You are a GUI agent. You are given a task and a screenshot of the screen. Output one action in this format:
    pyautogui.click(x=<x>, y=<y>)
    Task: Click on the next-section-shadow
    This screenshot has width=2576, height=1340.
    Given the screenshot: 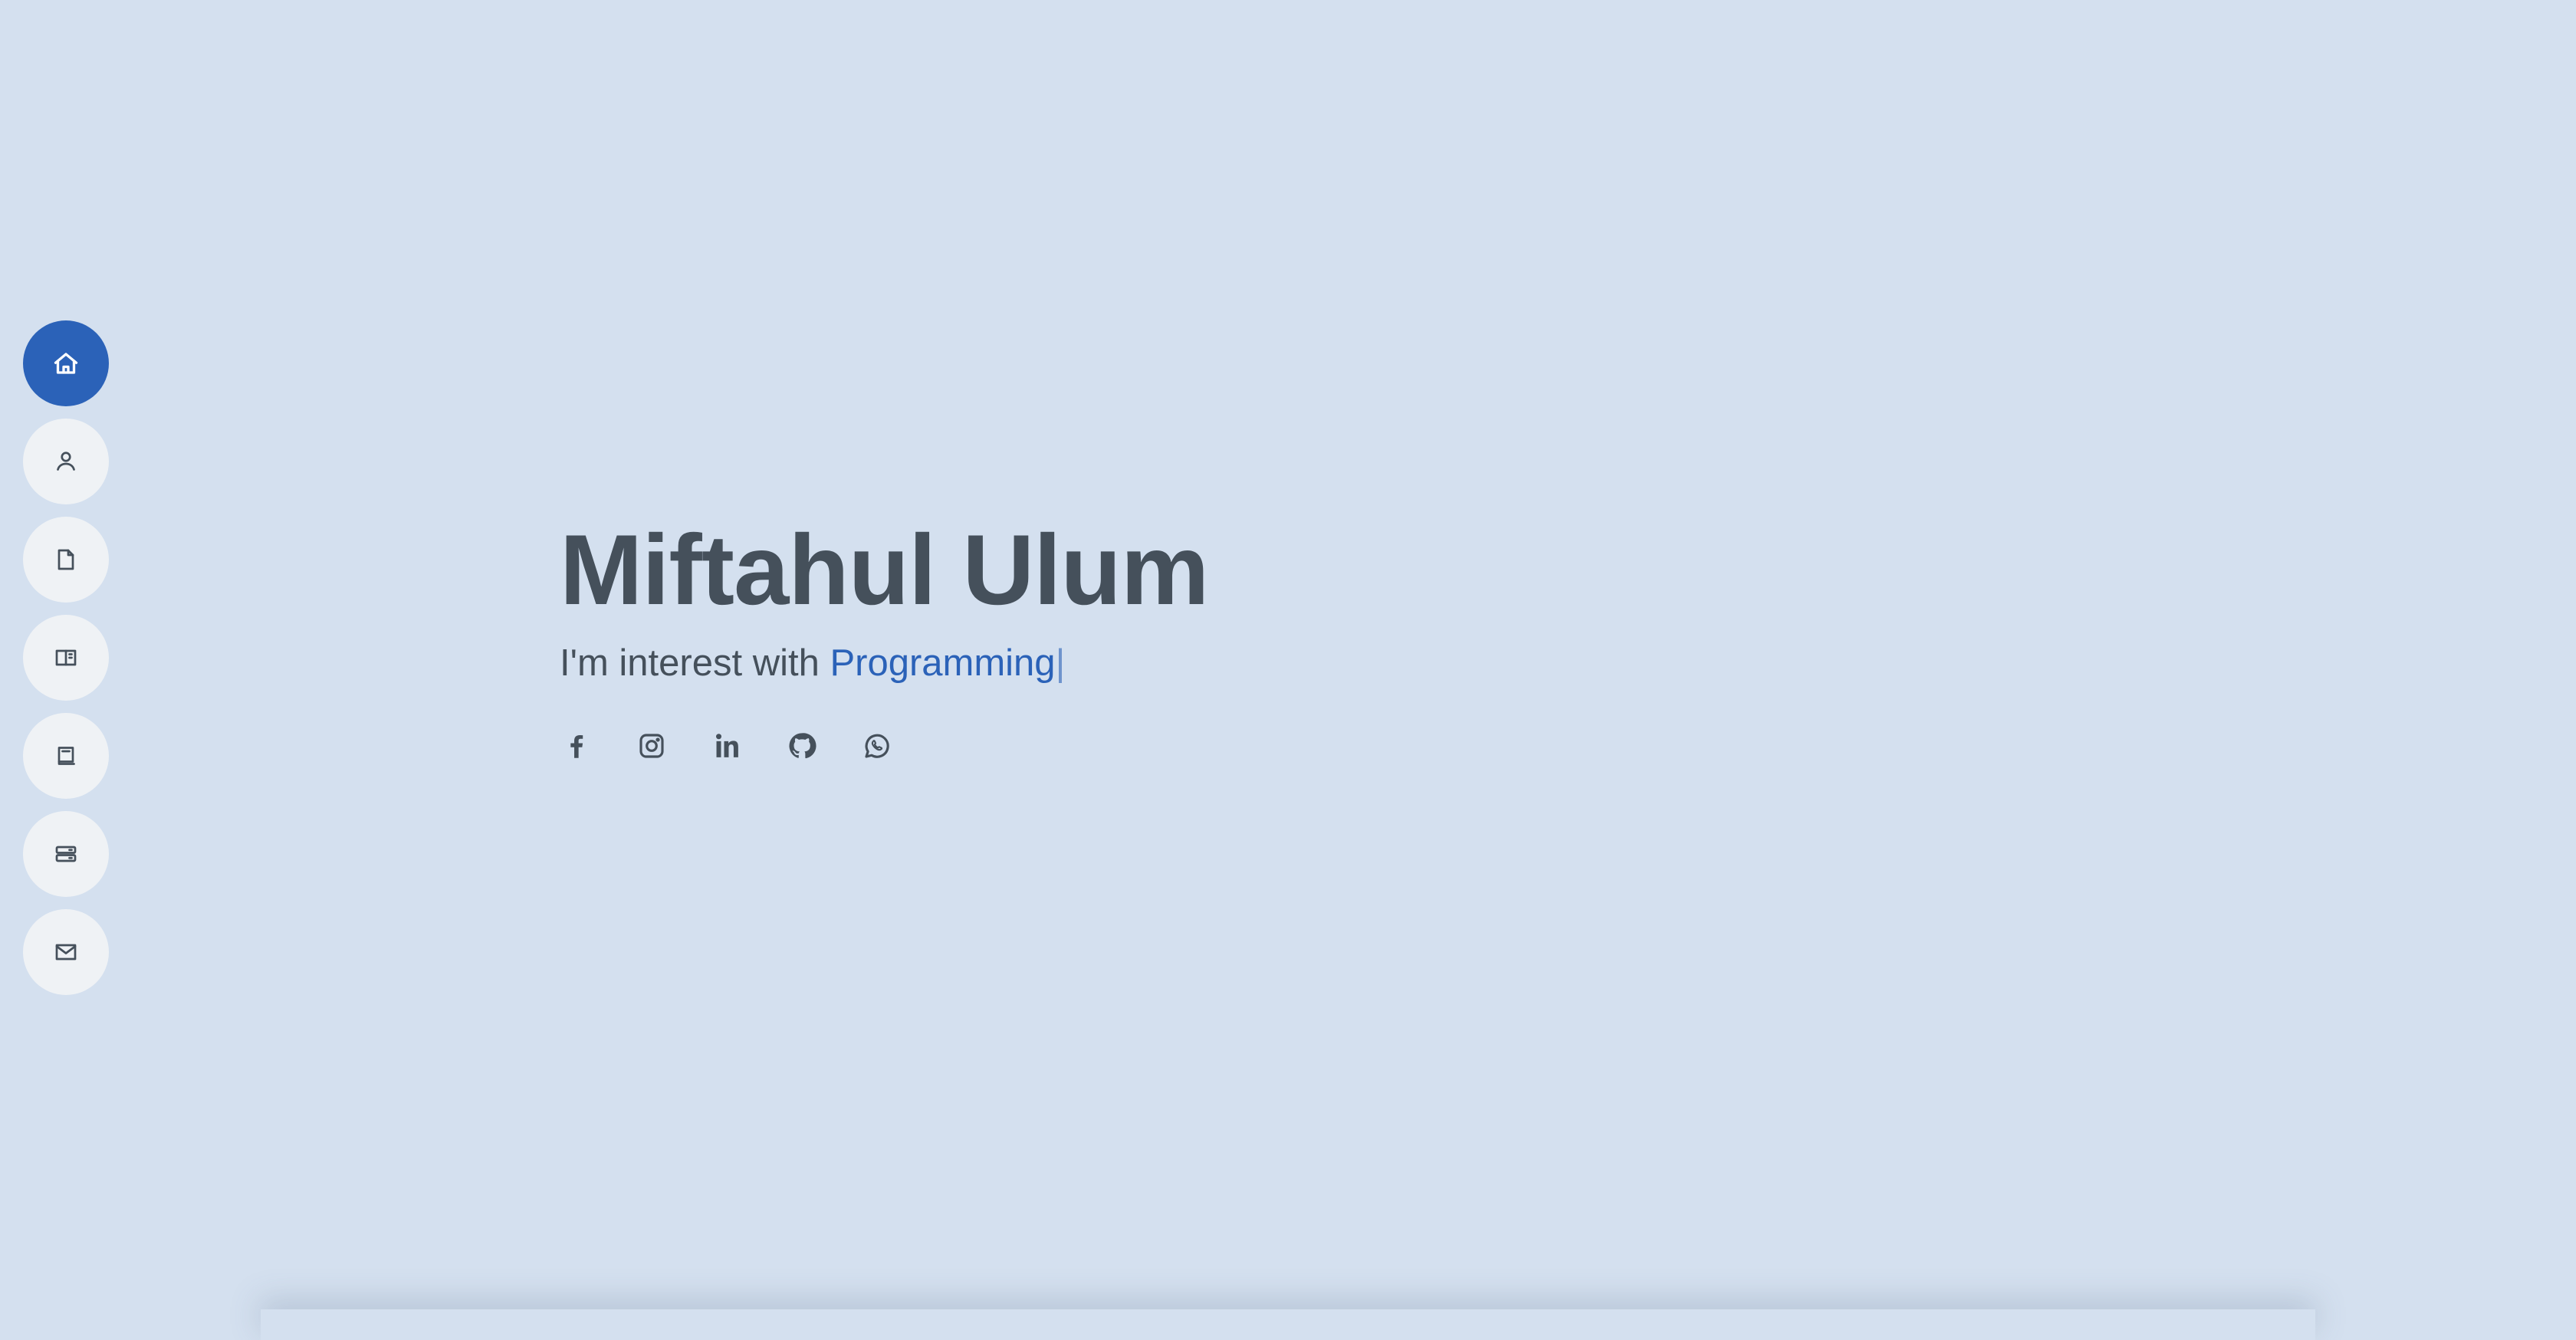 What is the action you would take?
    pyautogui.click(x=1288, y=1324)
    